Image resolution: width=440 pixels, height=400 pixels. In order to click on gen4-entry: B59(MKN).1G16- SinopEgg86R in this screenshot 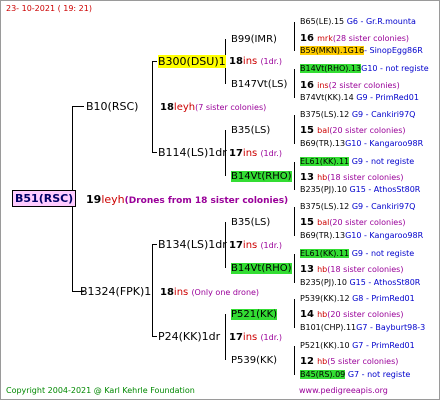, I will do `click(361, 50)`.